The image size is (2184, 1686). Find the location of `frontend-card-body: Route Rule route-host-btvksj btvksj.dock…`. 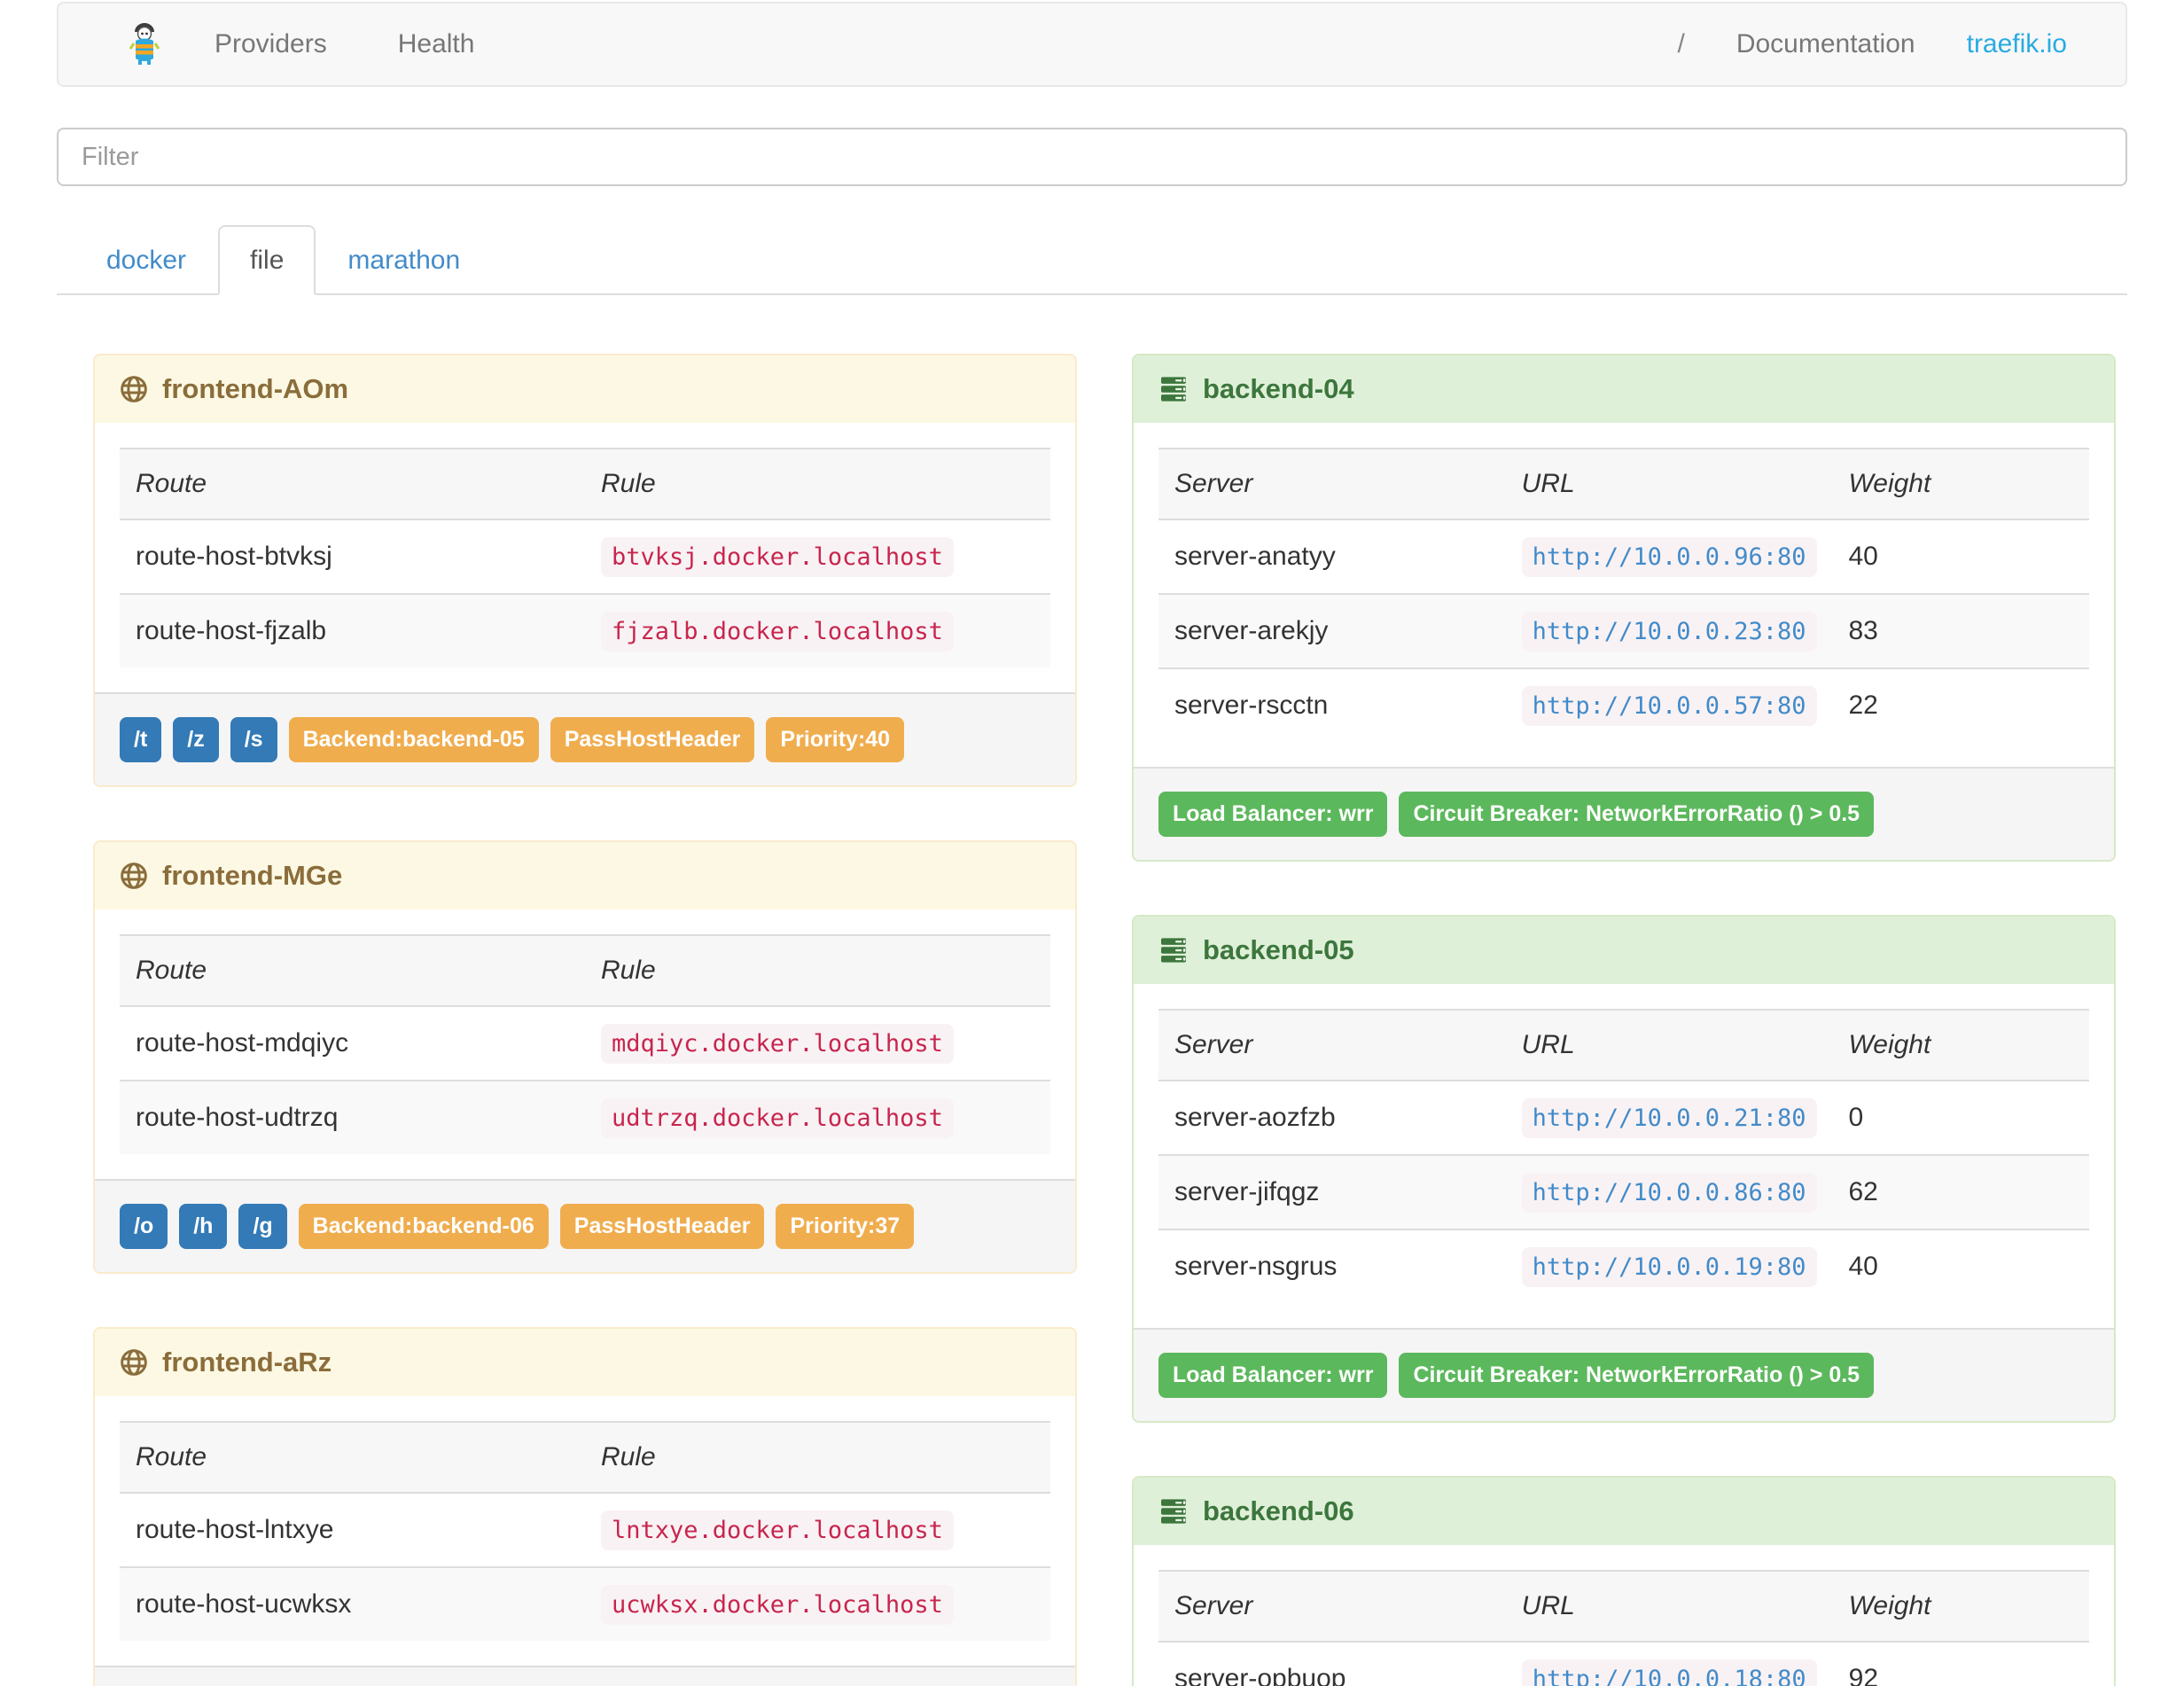

frontend-card-body: Route Rule route-host-btvksj btvksj.dock… is located at coordinates (585, 558).